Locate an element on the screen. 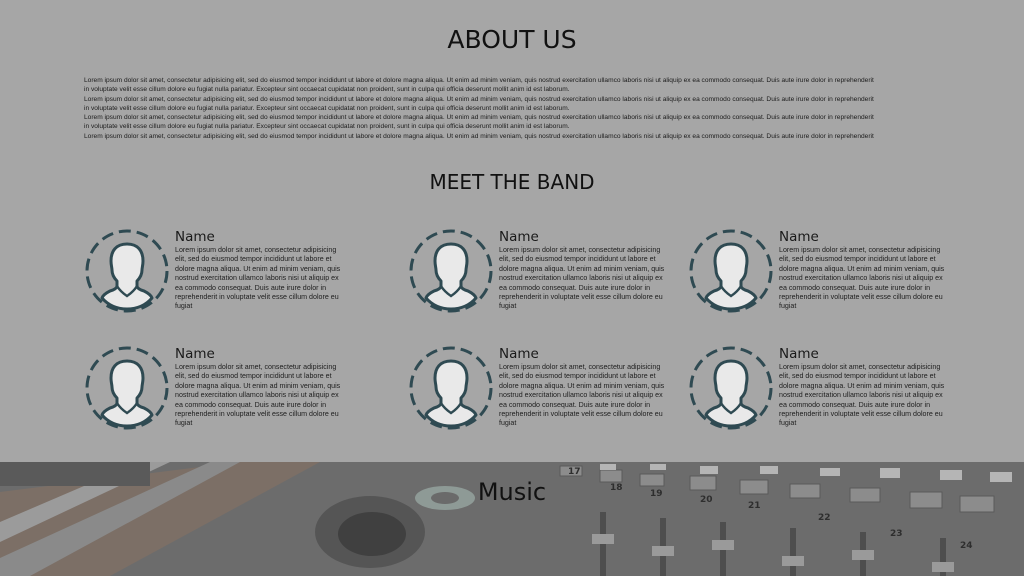 This screenshot has width=1024, height=576. channel-number: 22 is located at coordinates (824, 518).